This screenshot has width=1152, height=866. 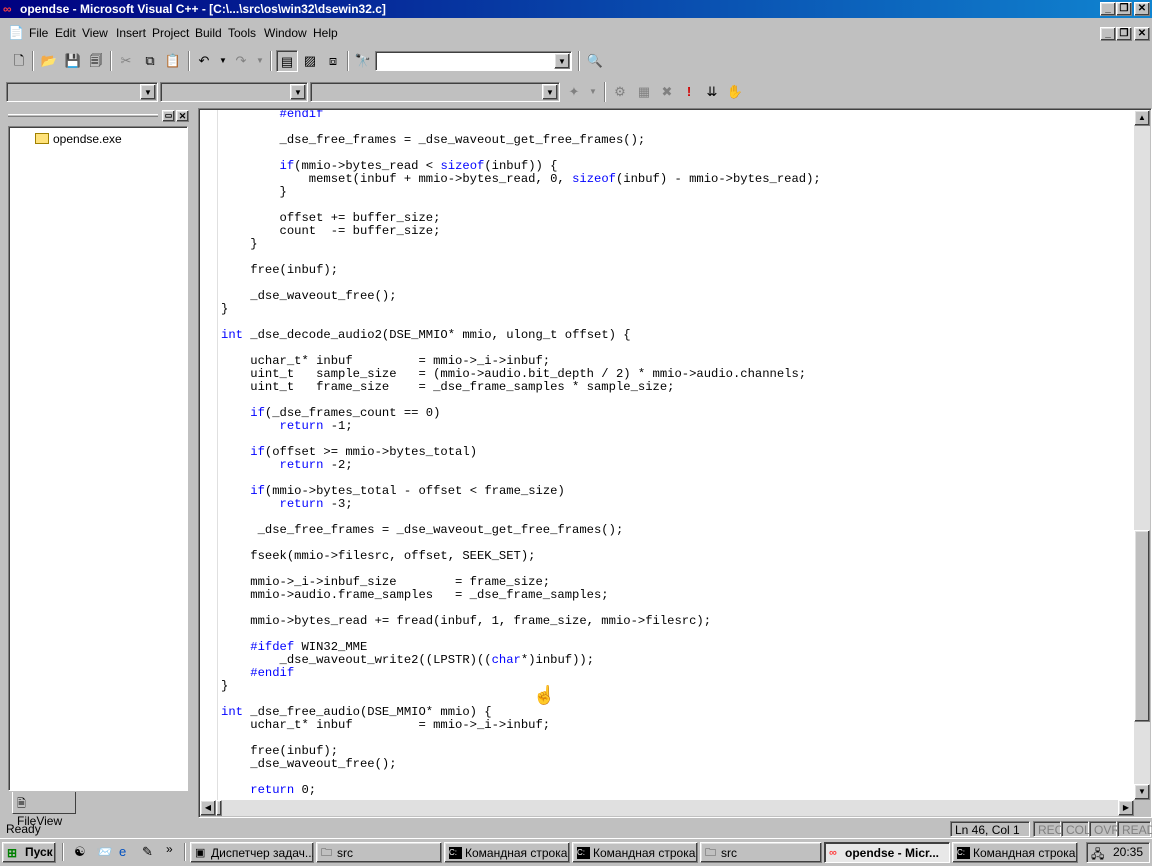 What do you see at coordinates (147, 852) in the screenshot?
I see `quicklaunch-icon: ✎` at bounding box center [147, 852].